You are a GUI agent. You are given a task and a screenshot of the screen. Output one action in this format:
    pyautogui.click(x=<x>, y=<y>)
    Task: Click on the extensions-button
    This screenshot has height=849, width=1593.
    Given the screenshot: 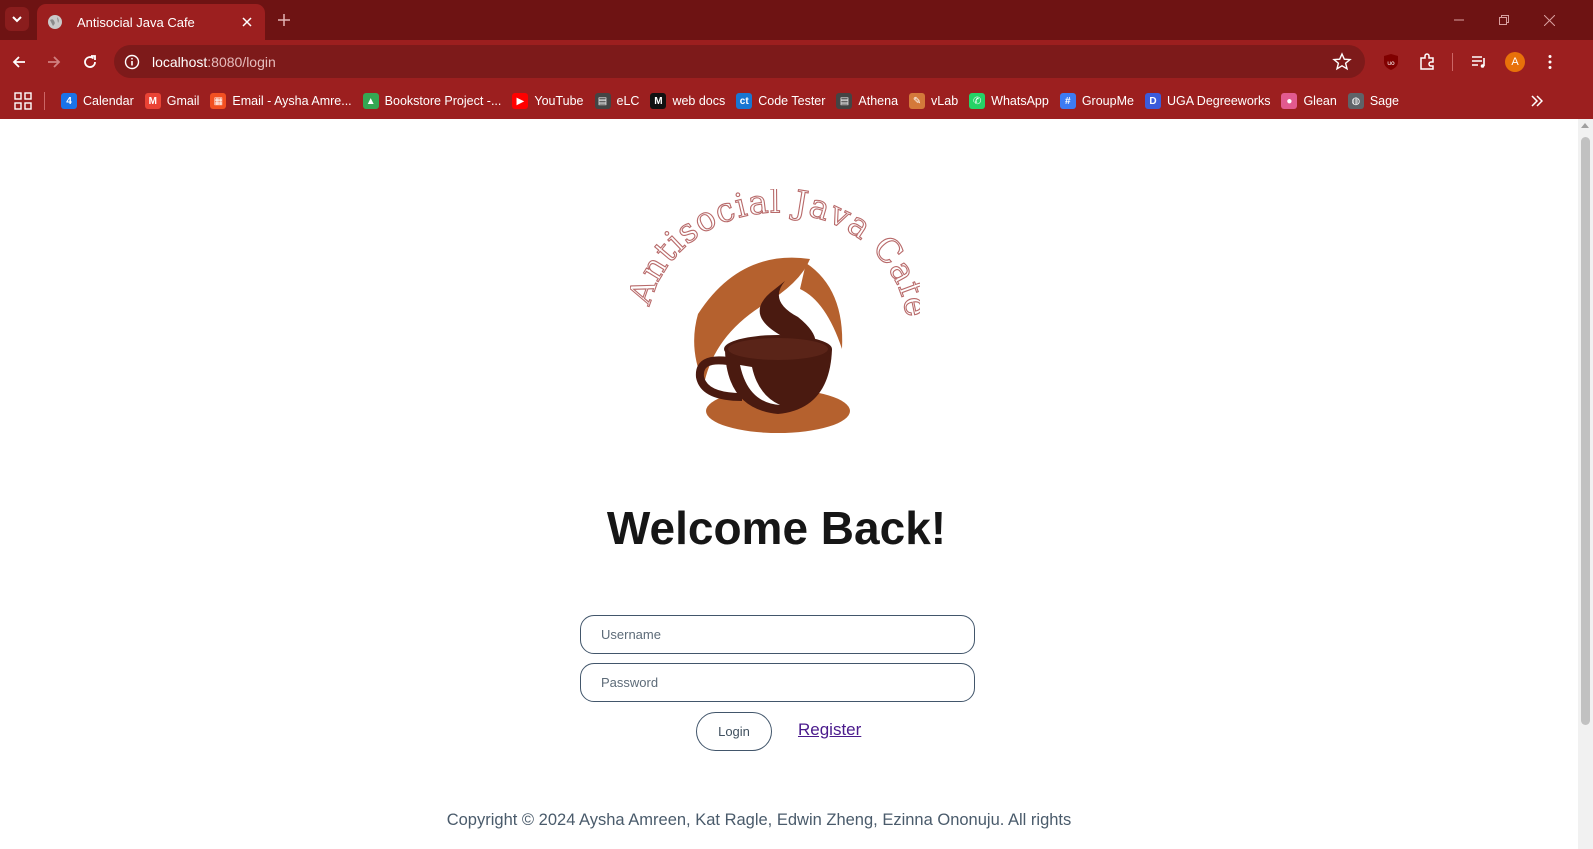 What is the action you would take?
    pyautogui.click(x=1427, y=62)
    